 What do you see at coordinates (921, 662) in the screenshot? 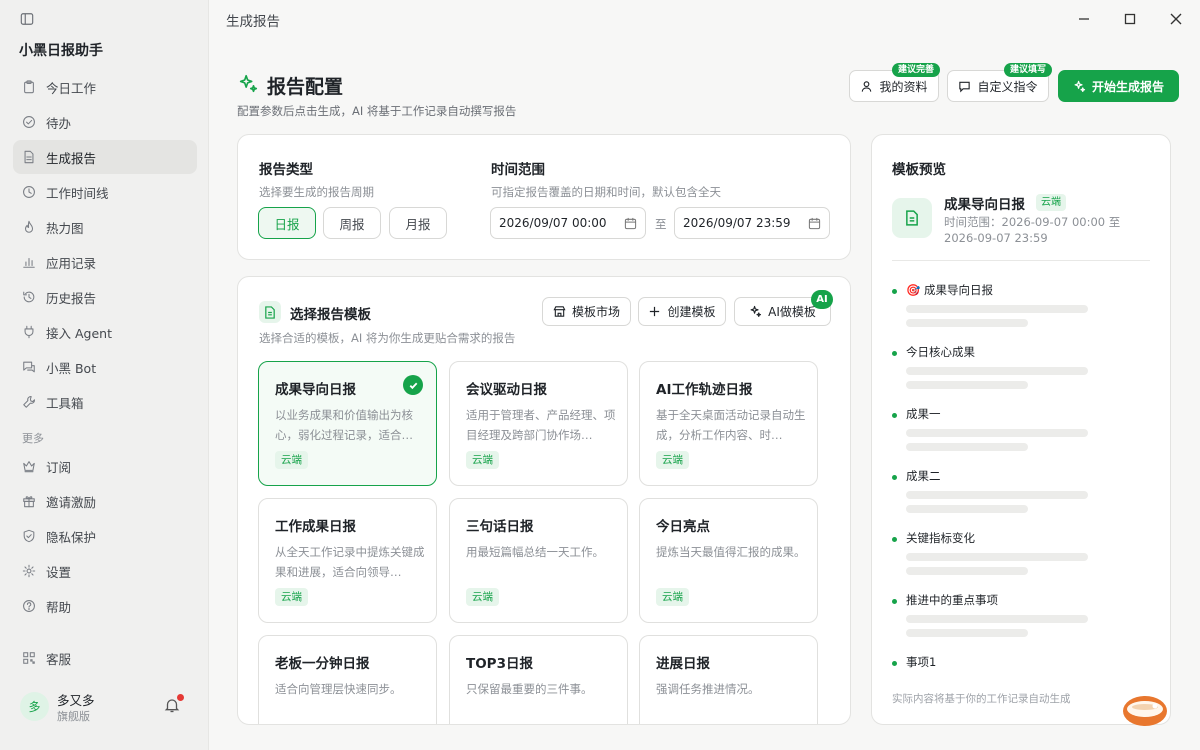
I see `preview-section-label: 事项1` at bounding box center [921, 662].